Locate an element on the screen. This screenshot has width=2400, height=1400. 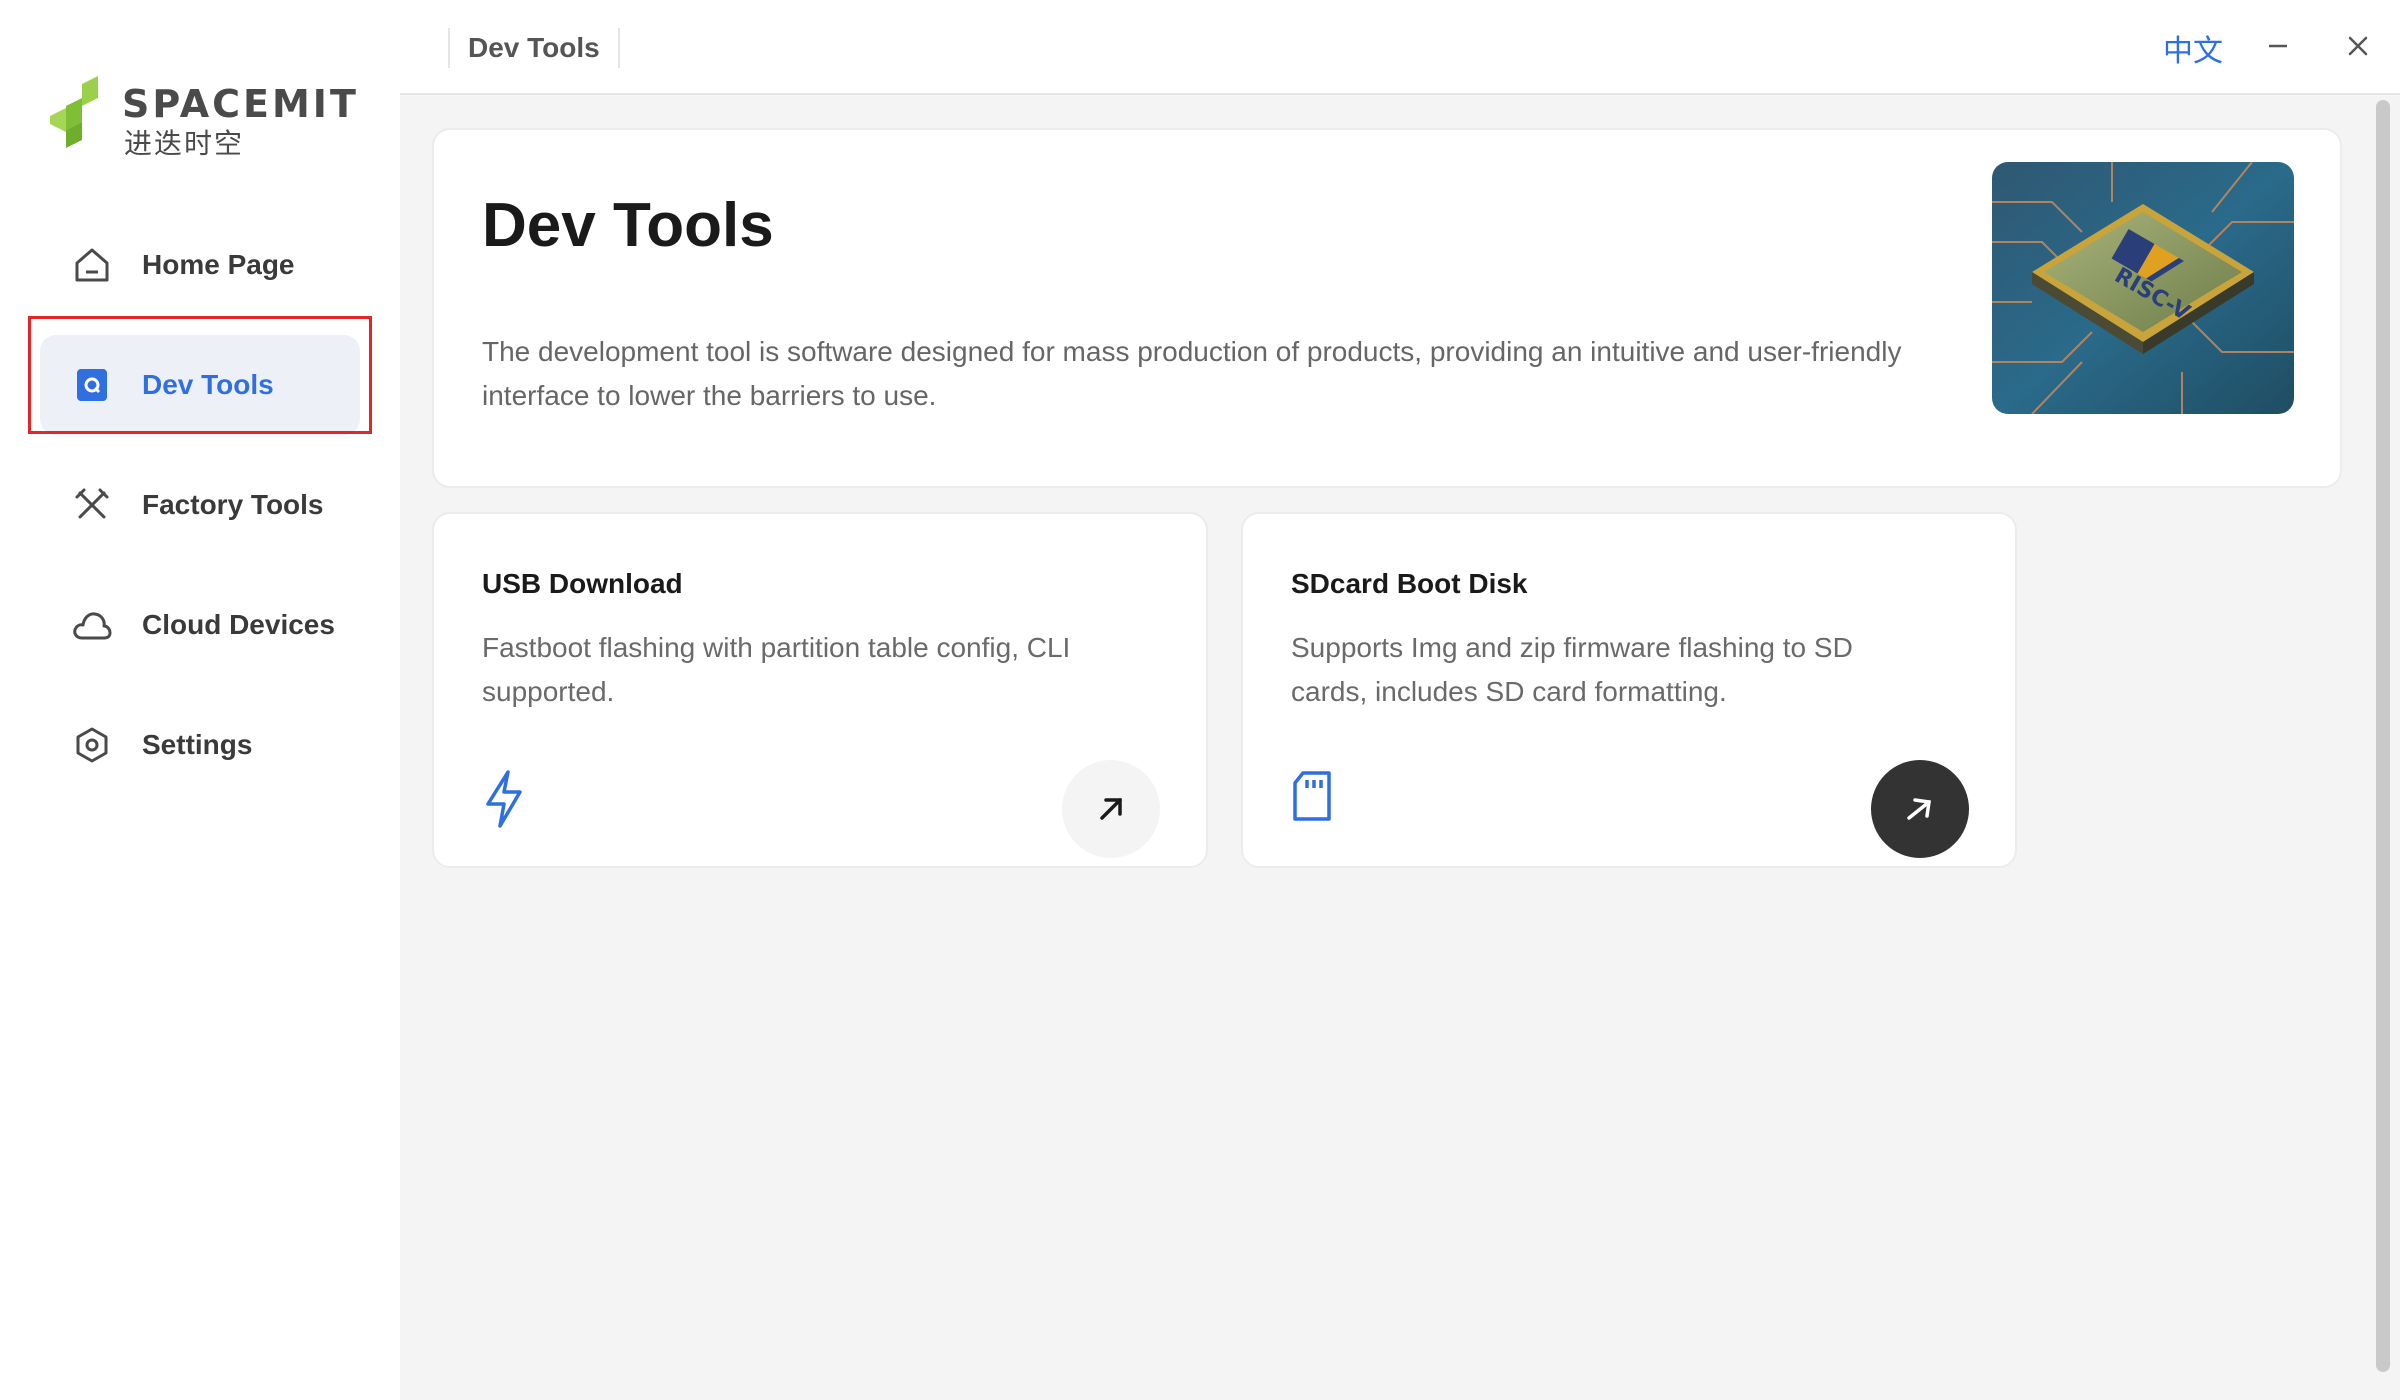
sidebar-item-label: Settings is located at coordinates (197, 744).